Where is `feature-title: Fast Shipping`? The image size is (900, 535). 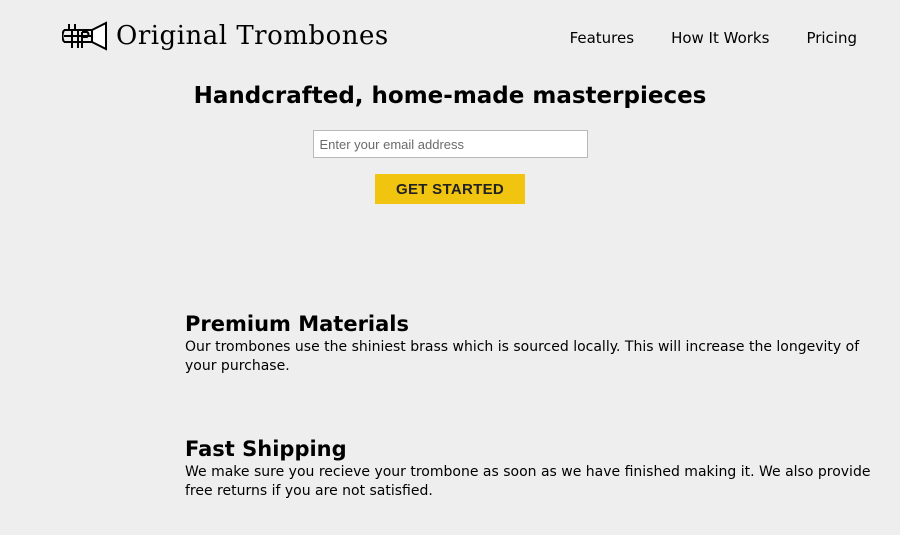
feature-title: Fast Shipping is located at coordinates (266, 449).